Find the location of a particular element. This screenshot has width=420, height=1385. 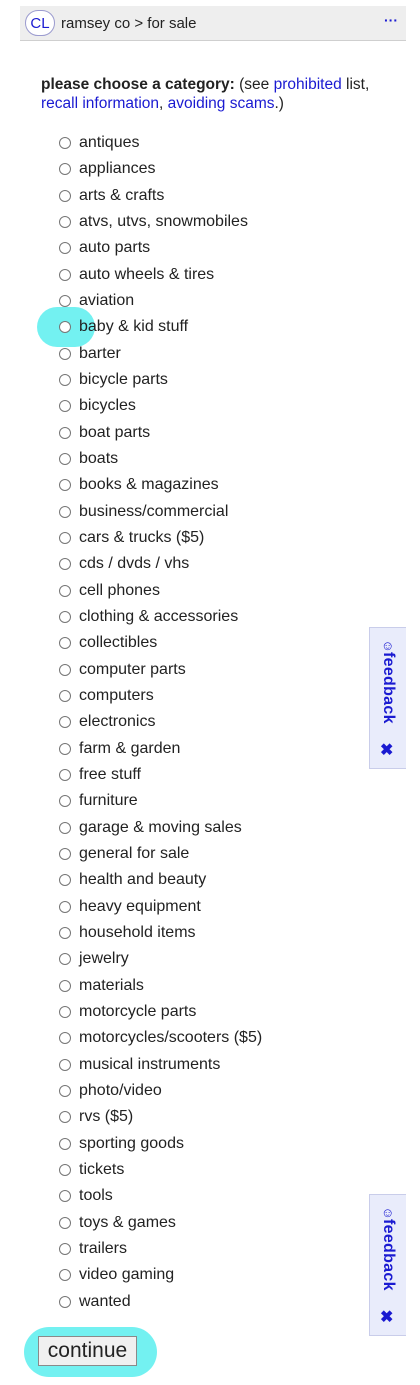

category-option: auto wheels & tires is located at coordinates (160, 275).